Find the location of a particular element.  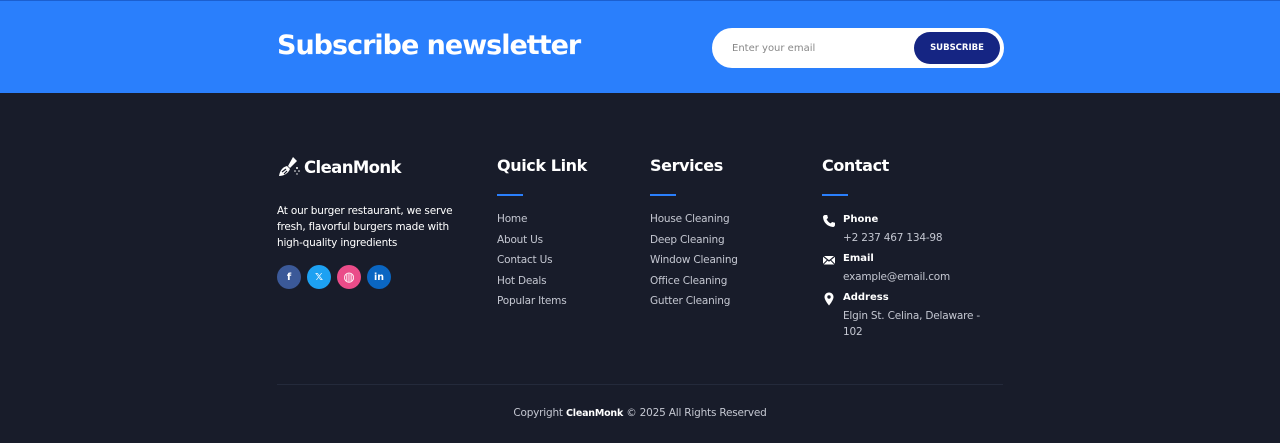

social-links: f 𝕏 ◍ in is located at coordinates (334, 277).